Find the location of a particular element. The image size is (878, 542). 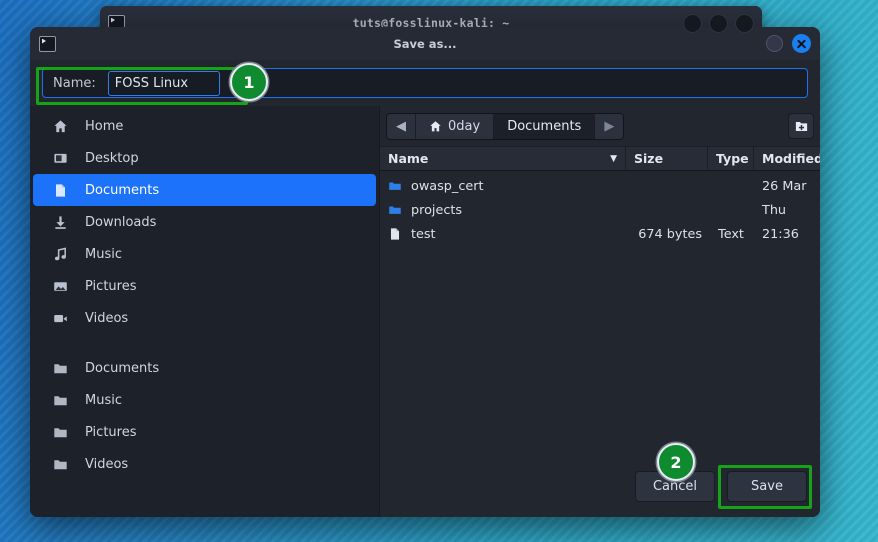

file-modified-cell: 21:36 is located at coordinates (780, 234).